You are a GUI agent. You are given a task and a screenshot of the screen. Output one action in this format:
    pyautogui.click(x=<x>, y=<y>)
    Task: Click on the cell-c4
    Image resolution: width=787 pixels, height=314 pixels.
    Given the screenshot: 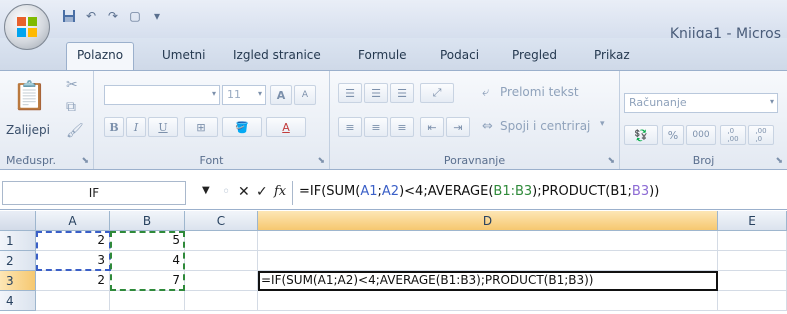 What is the action you would take?
    pyautogui.click(x=221, y=301)
    